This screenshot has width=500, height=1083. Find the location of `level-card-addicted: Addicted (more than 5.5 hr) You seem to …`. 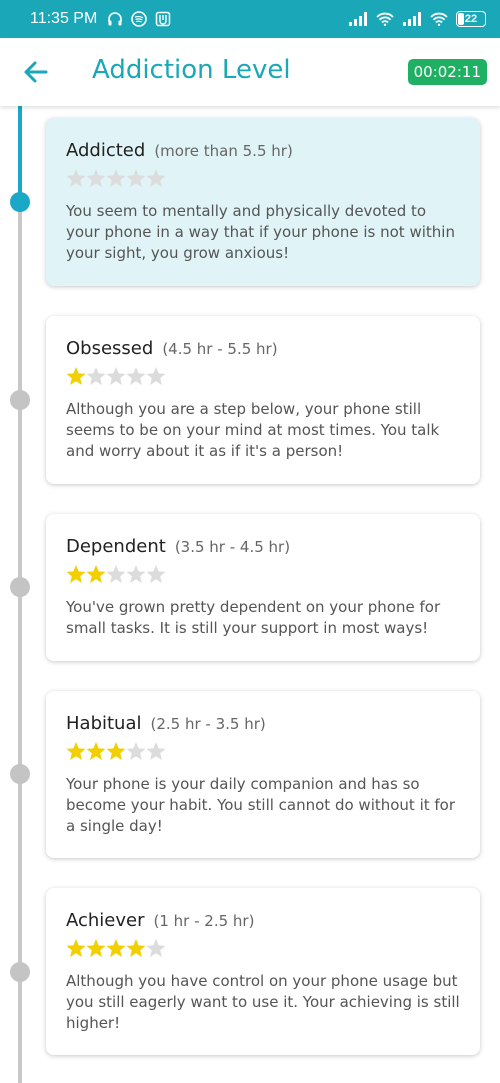

level-card-addicted: Addicted (more than 5.5 hr) You seem to … is located at coordinates (263, 202).